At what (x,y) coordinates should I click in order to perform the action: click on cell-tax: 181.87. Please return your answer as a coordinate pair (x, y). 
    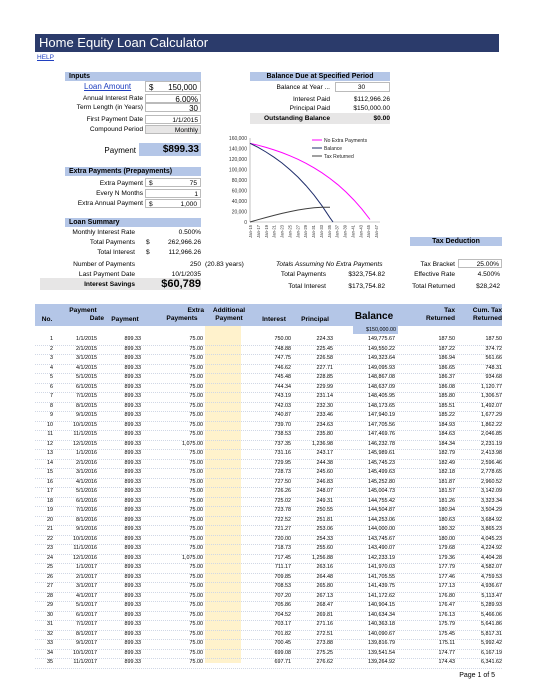
    Looking at the image, I should click on (447, 481).